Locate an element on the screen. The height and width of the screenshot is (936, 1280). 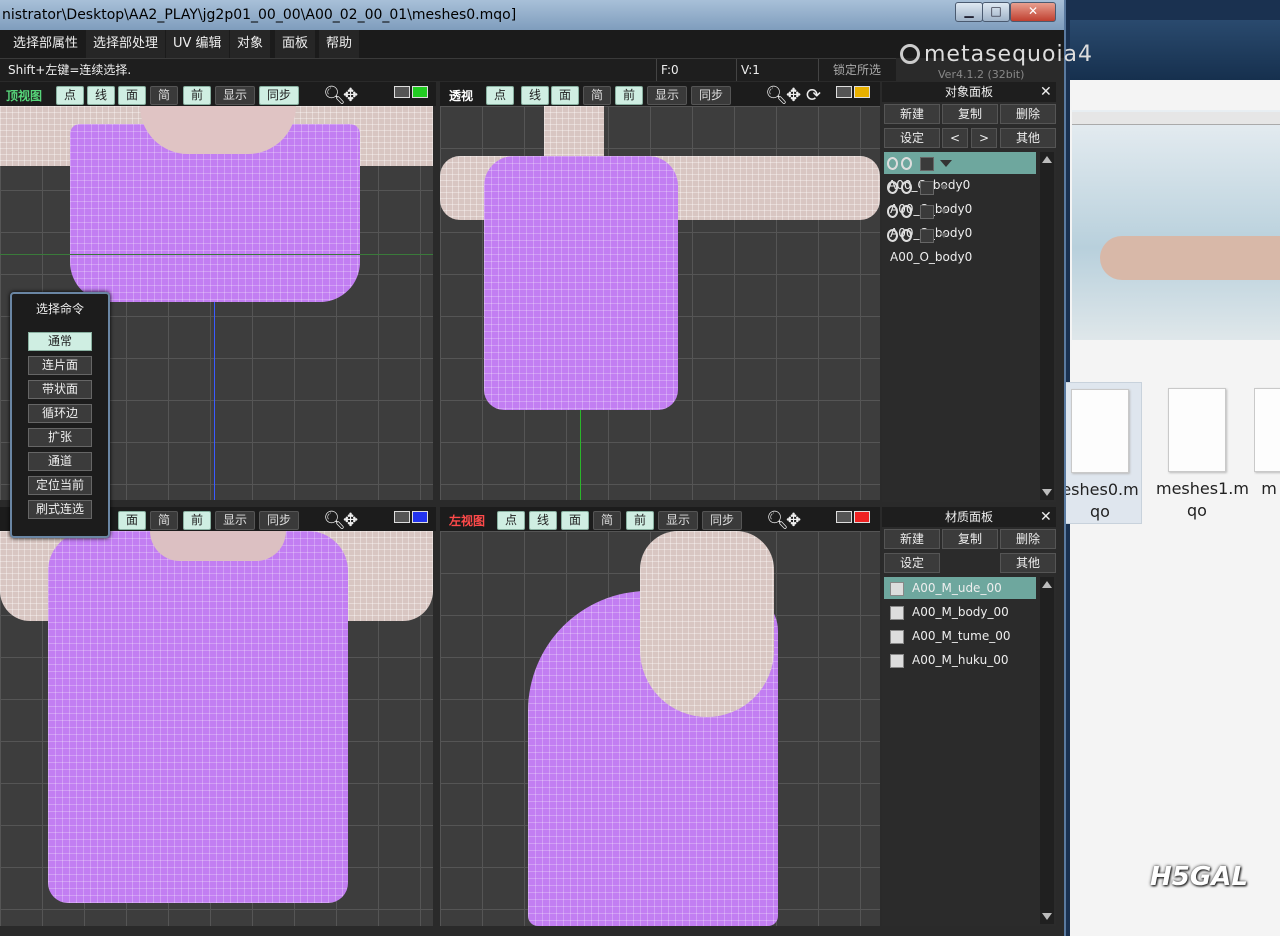
material-row: A00_M_body_00 is located at coordinates (960, 612).